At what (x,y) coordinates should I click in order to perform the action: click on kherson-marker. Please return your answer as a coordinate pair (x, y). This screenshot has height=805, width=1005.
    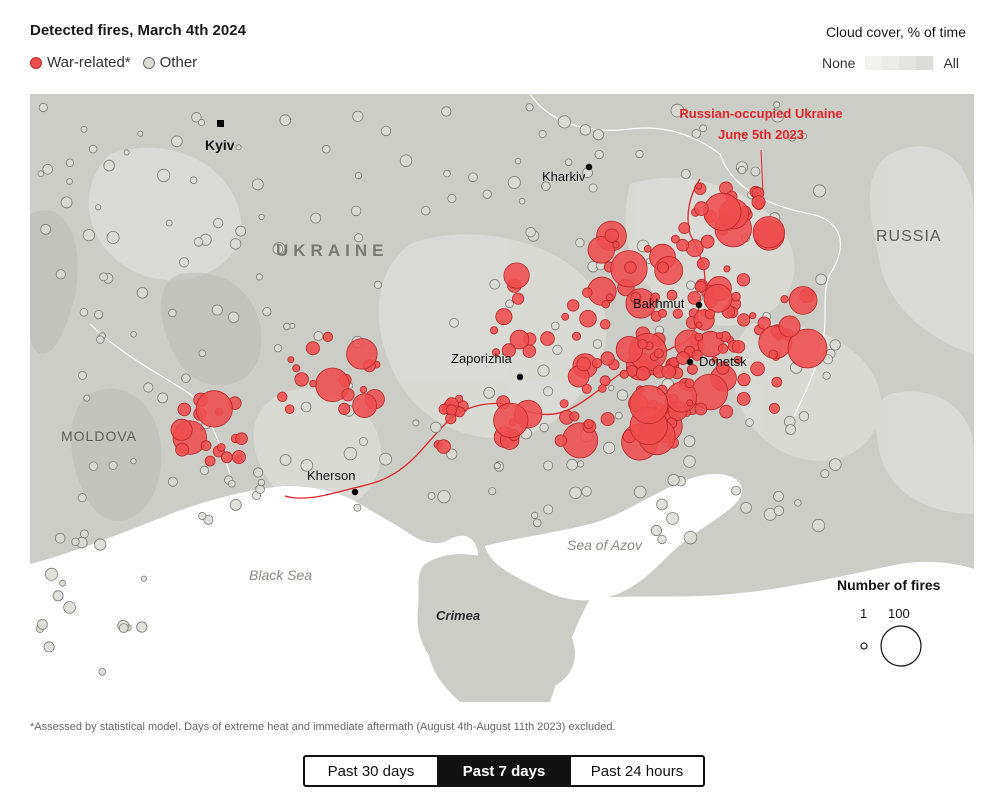
    Looking at the image, I should click on (355, 492).